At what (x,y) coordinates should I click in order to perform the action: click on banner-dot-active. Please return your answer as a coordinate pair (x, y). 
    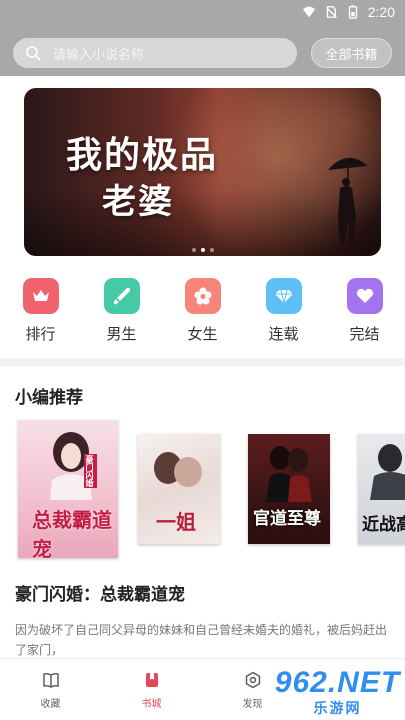
    Looking at the image, I should click on (202, 250).